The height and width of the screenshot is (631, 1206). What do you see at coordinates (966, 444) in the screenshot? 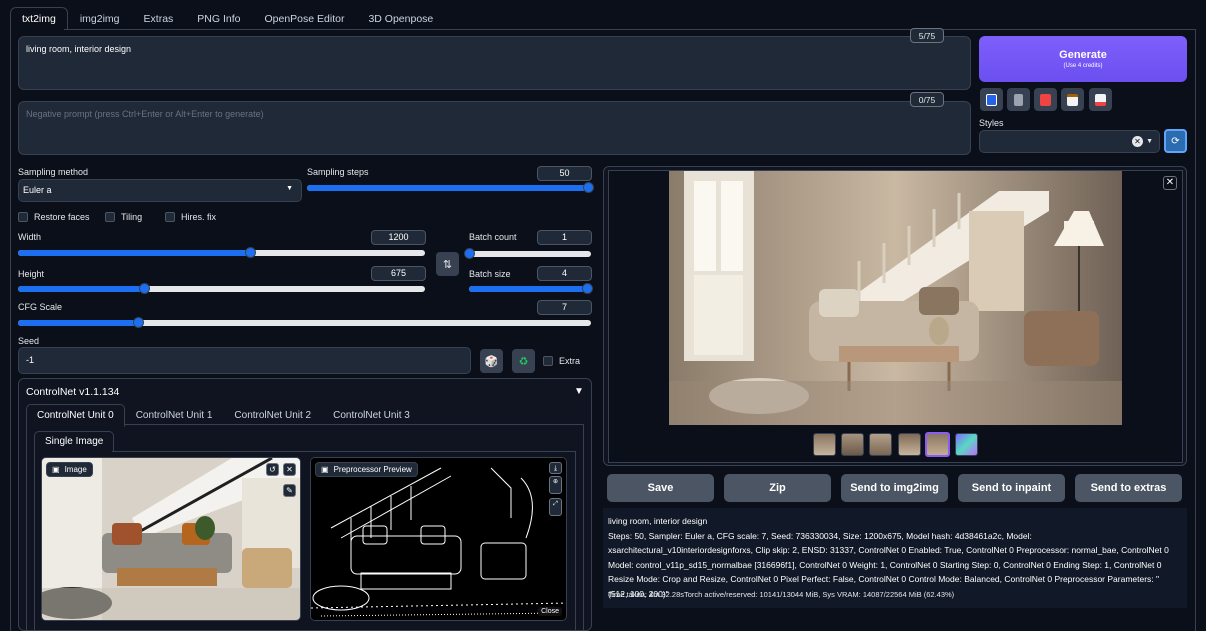
I see `gallery-thumbnail-normal-map` at bounding box center [966, 444].